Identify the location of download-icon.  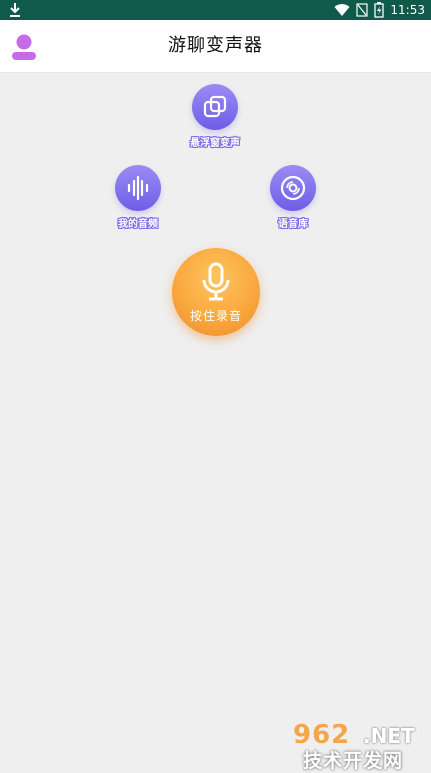
(15, 10).